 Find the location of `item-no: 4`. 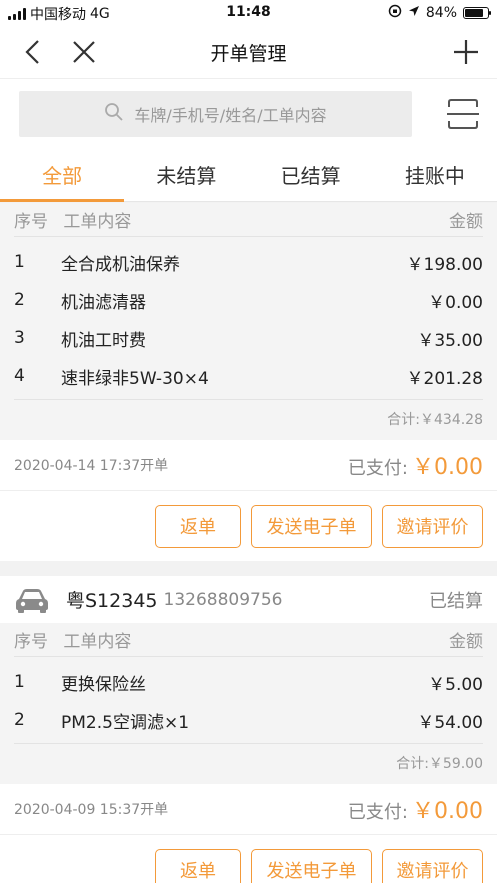

item-no: 4 is located at coordinates (19, 376).